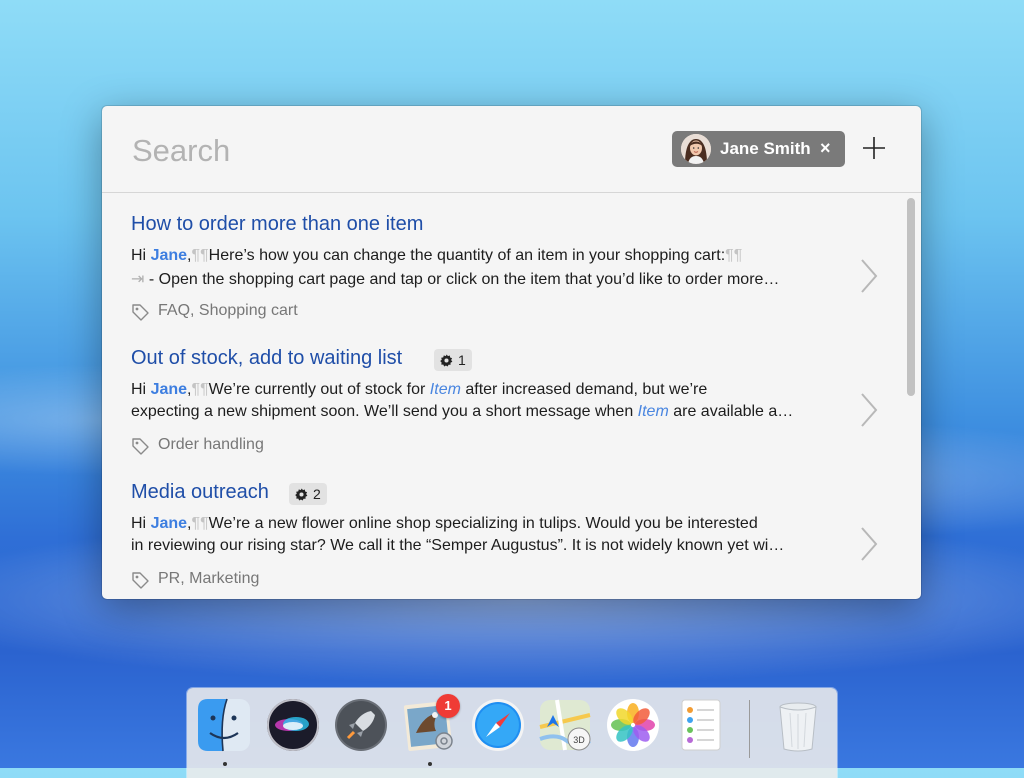 The height and width of the screenshot is (778, 1024). Describe the element at coordinates (749, 729) in the screenshot. I see `dock-divider` at that location.